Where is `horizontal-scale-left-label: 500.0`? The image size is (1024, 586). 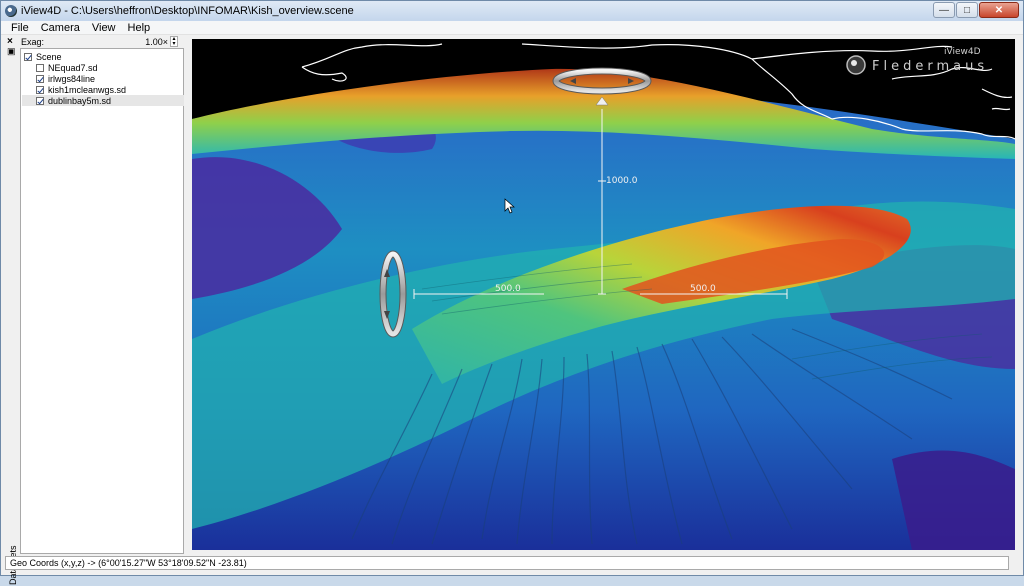 horizontal-scale-left-label: 500.0 is located at coordinates (508, 289).